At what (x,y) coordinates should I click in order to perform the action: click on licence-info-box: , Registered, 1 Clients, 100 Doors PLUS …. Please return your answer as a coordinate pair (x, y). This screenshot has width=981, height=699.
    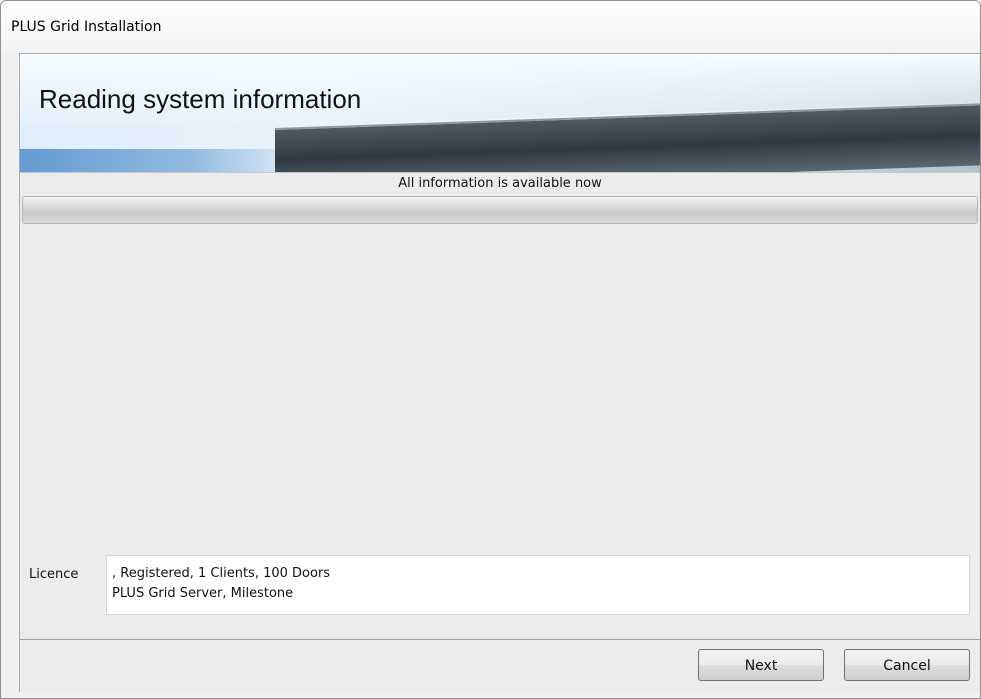
    Looking at the image, I should click on (538, 585).